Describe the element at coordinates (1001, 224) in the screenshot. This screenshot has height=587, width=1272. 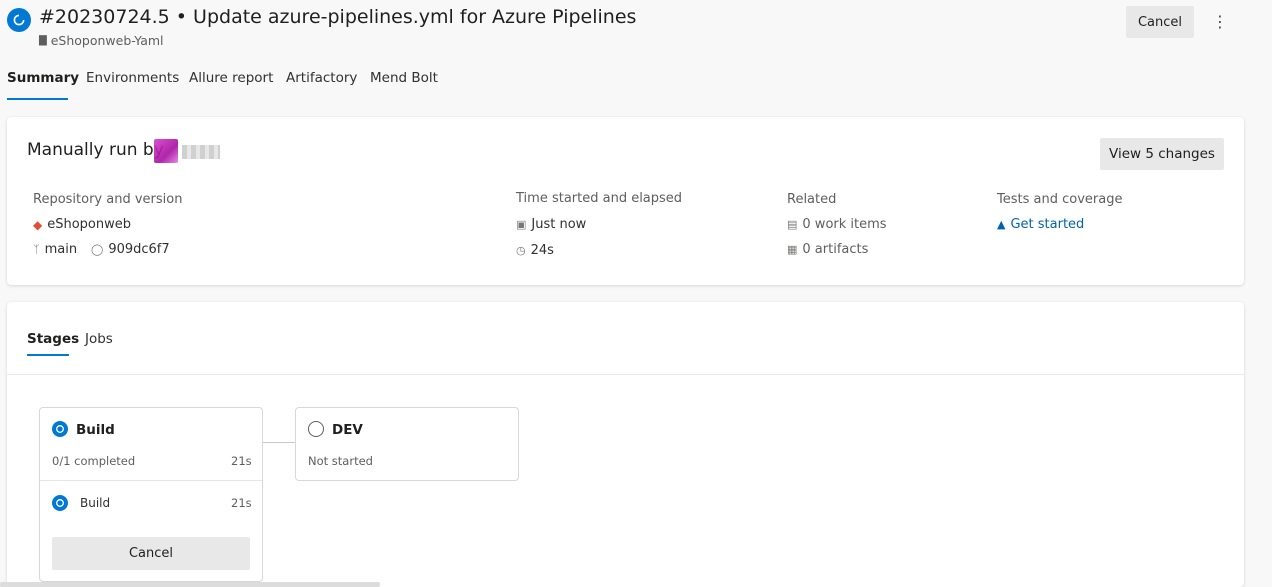
I see `beaker-icon: ▲` at that location.